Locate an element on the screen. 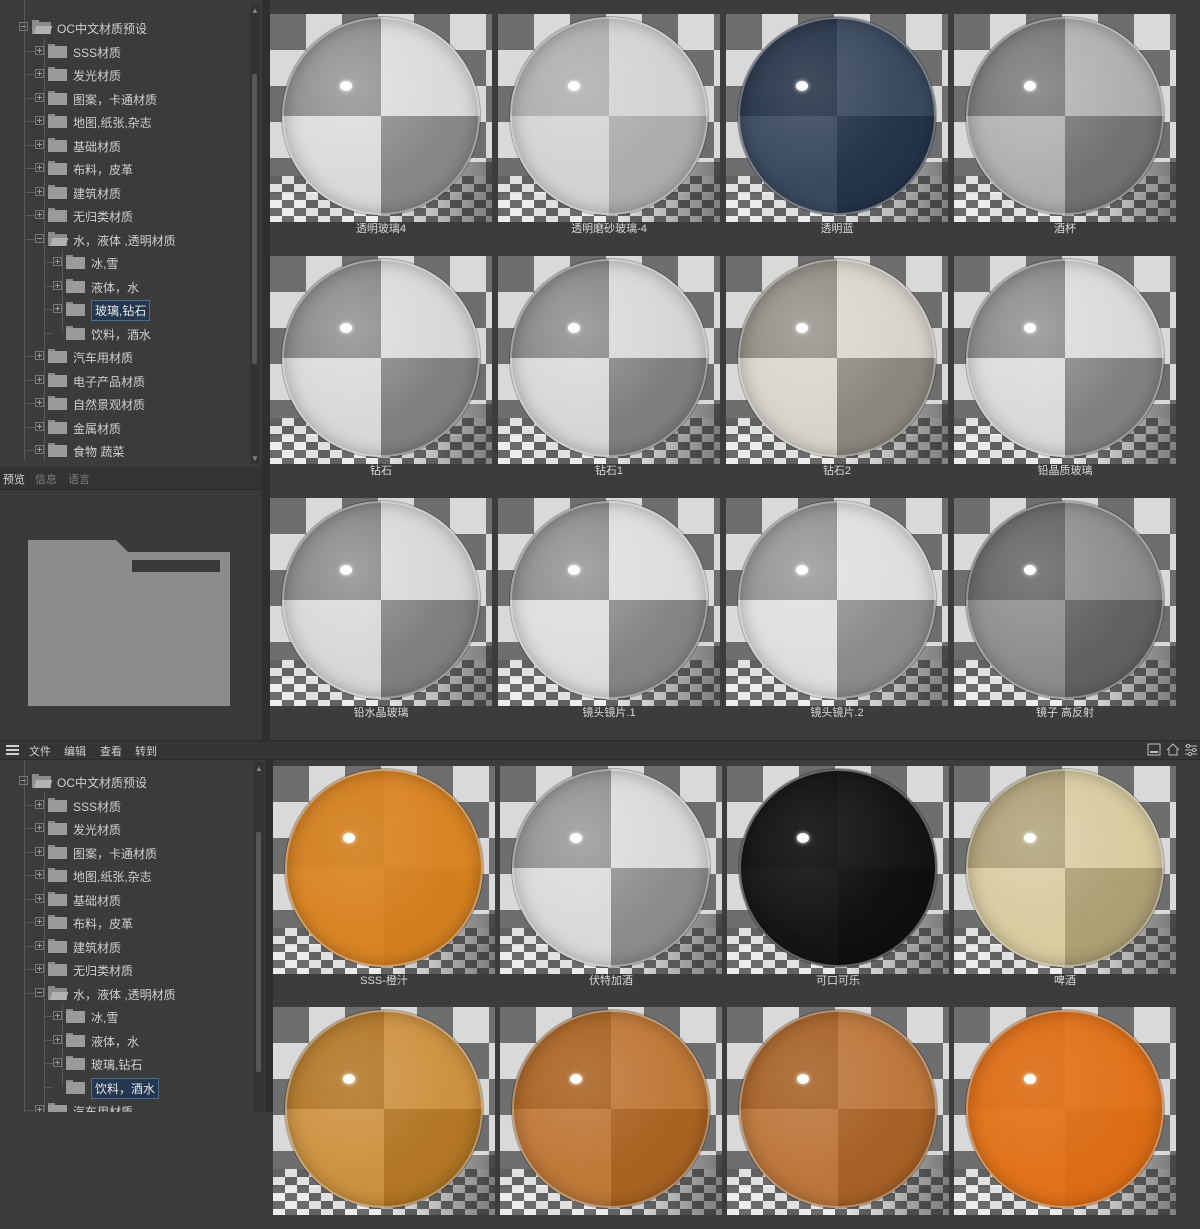  material-tile: 镜头镜片.2 is located at coordinates (837, 609).